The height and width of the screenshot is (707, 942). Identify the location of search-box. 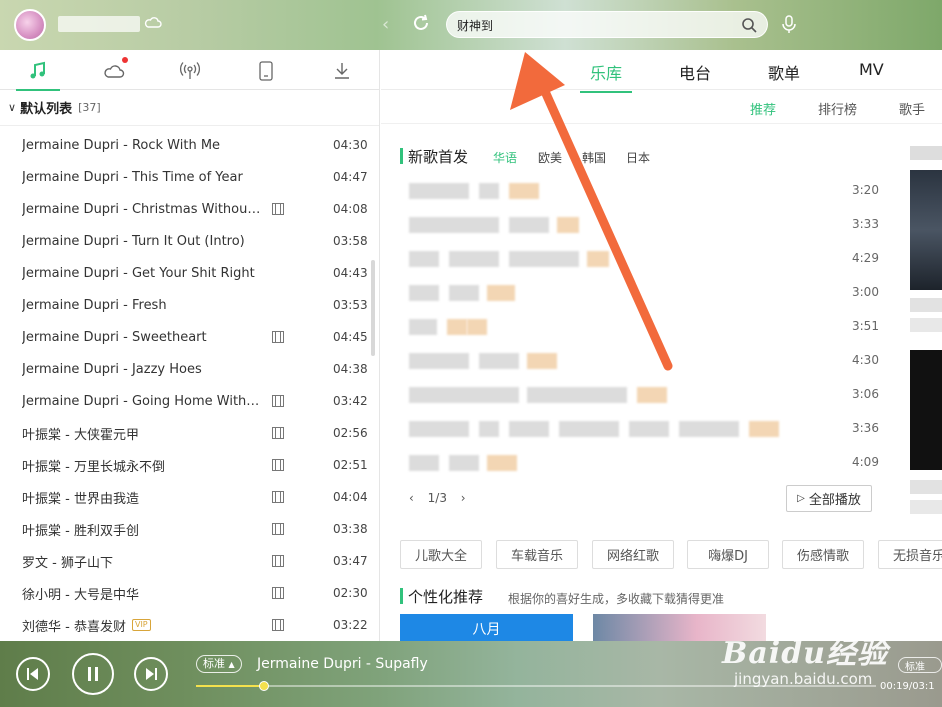
(607, 24).